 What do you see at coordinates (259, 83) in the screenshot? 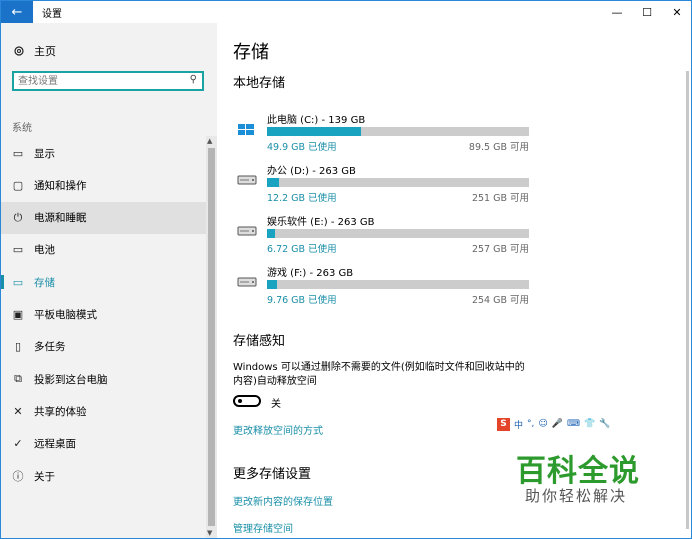
I see `local-storage-title: 本地存储` at bounding box center [259, 83].